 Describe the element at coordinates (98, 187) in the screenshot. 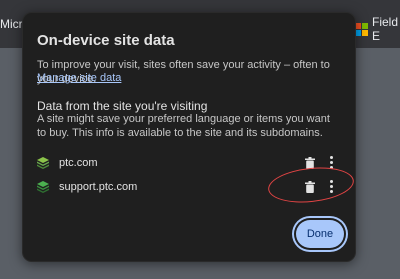

I see `site-name: support.ptc.com` at that location.